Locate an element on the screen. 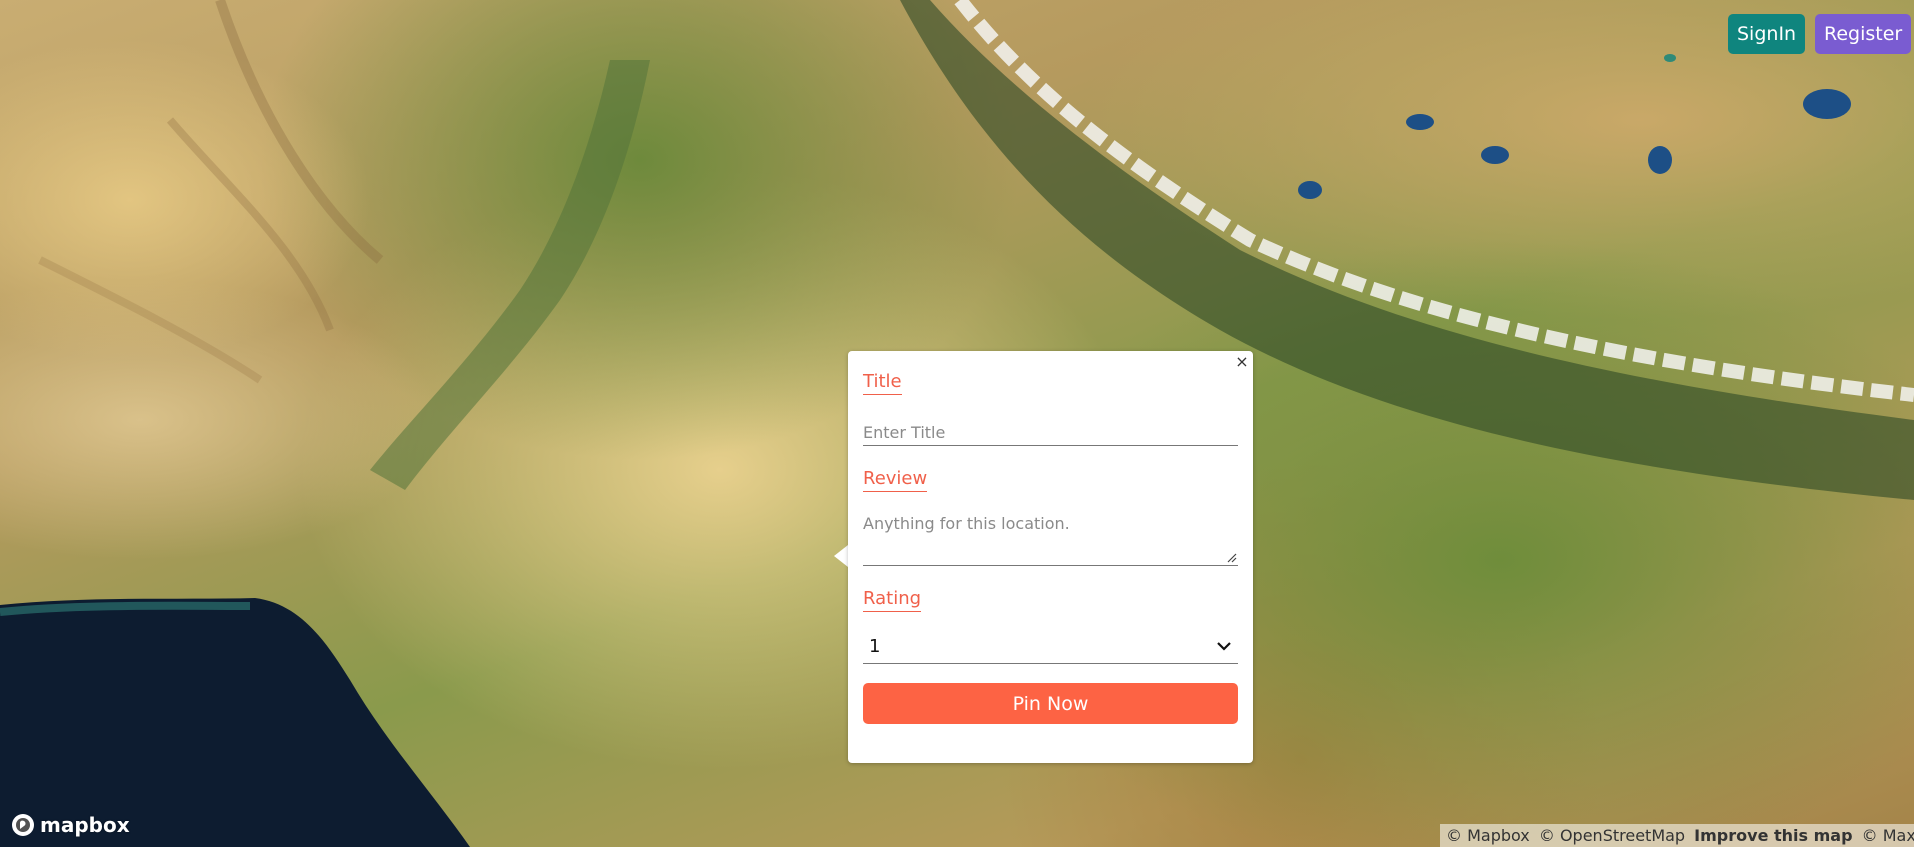 Image resolution: width=1914 pixels, height=847 pixels. attribution-mapbox-link: © Mapbox is located at coordinates (1488, 835).